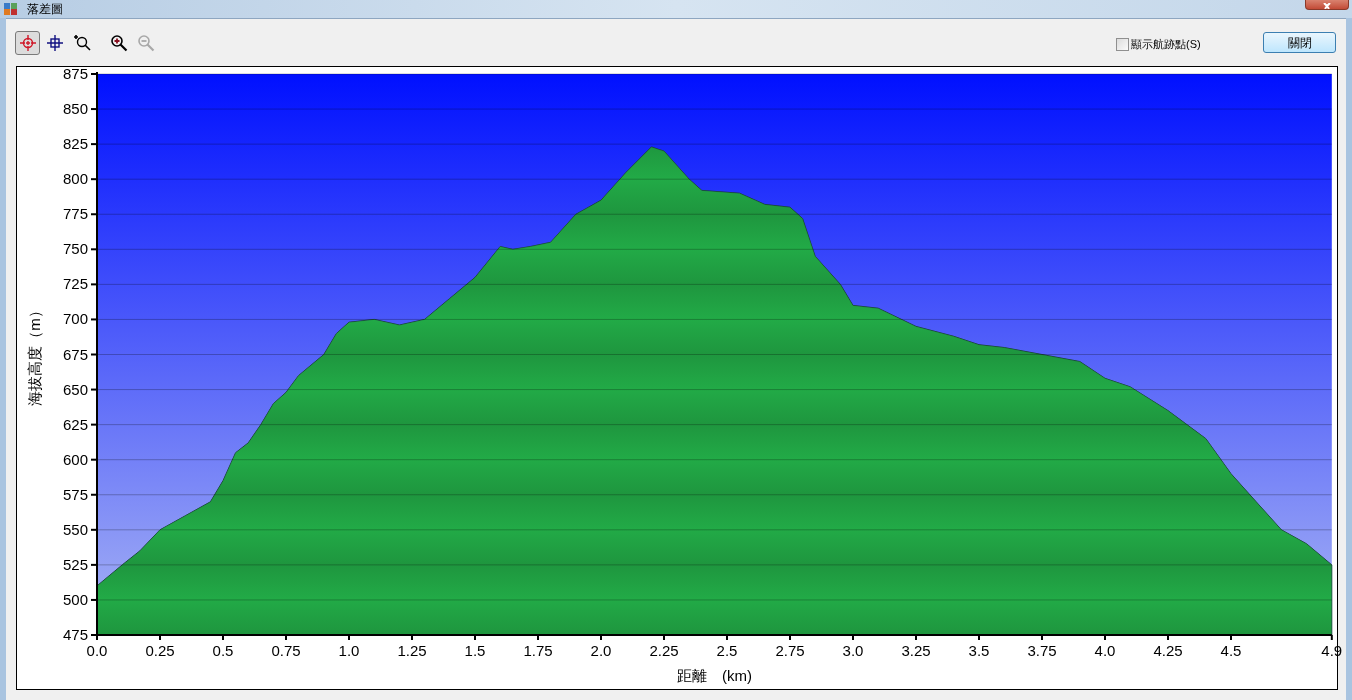 The height and width of the screenshot is (700, 1352). Describe the element at coordinates (223, 650) in the screenshot. I see `x-tick-label: 0.5` at that location.